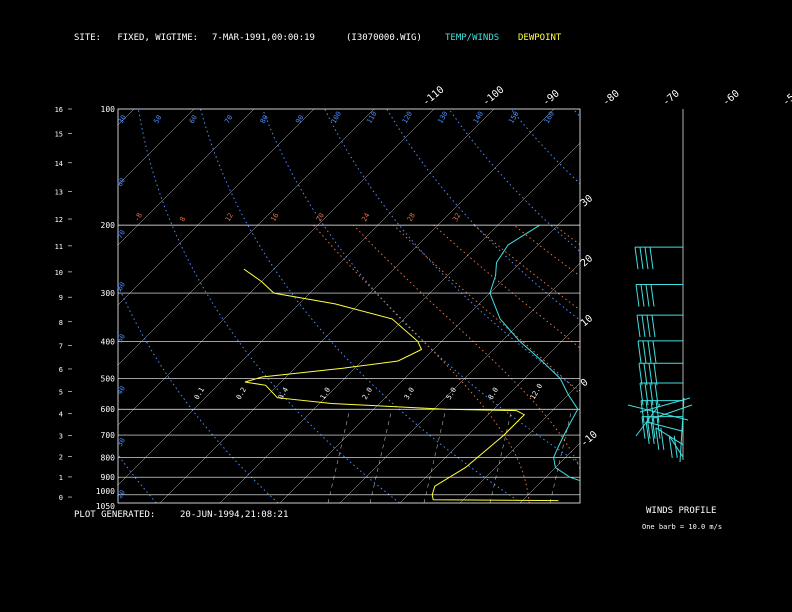 The height and width of the screenshot is (612, 792). Describe the element at coordinates (138, 217) in the screenshot. I see `moist-adiabat-label: -8` at that location.